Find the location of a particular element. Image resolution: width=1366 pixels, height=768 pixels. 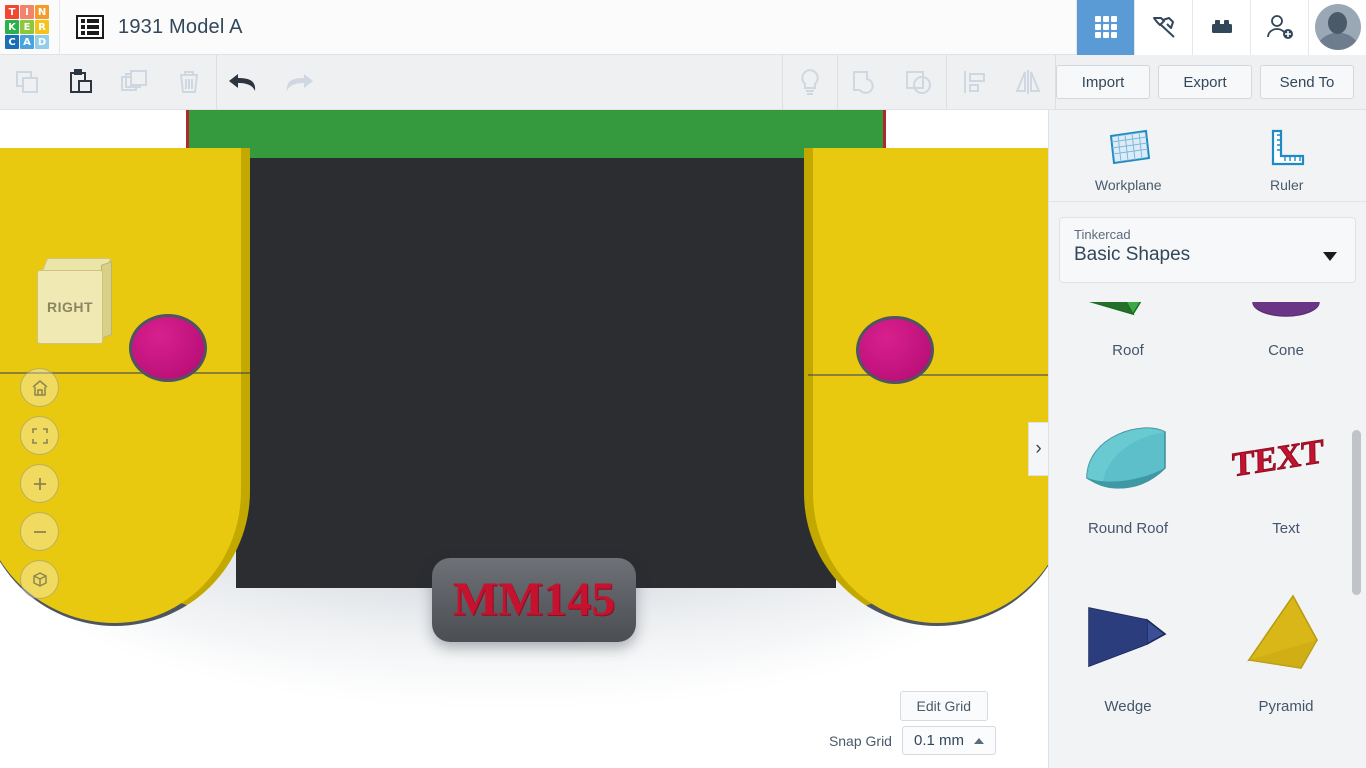

zoom-out-button is located at coordinates (39, 531).